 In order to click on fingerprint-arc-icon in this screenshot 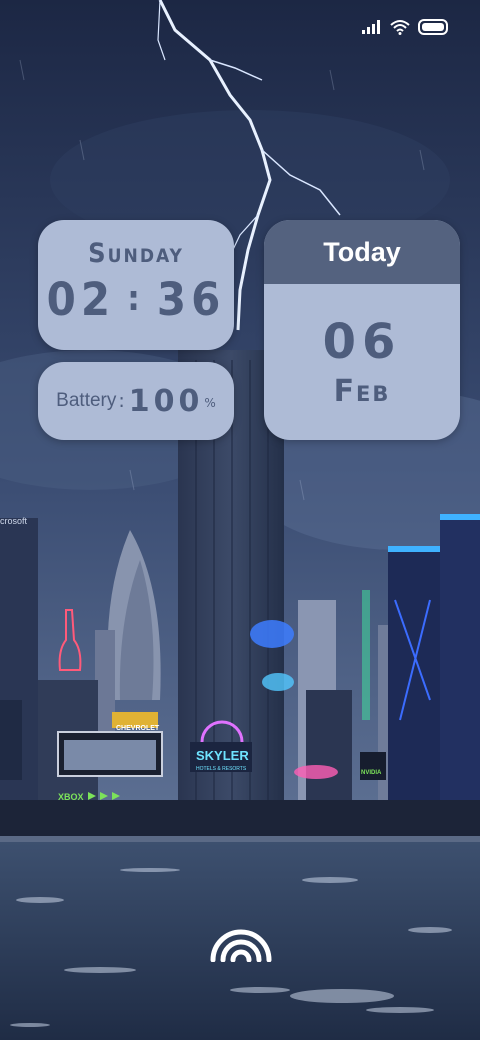, I will do `click(241, 943)`.